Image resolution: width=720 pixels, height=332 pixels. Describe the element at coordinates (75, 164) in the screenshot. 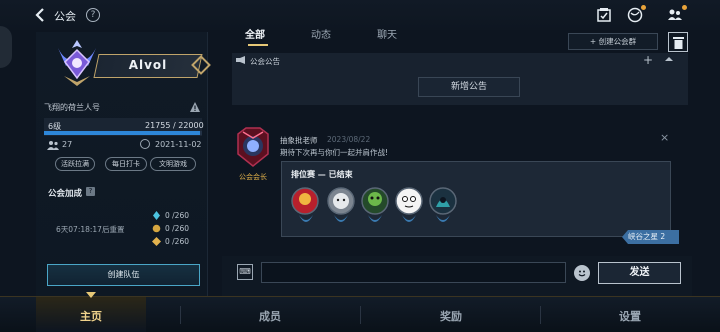

I see `guild-tag: 活跃拉满` at that location.